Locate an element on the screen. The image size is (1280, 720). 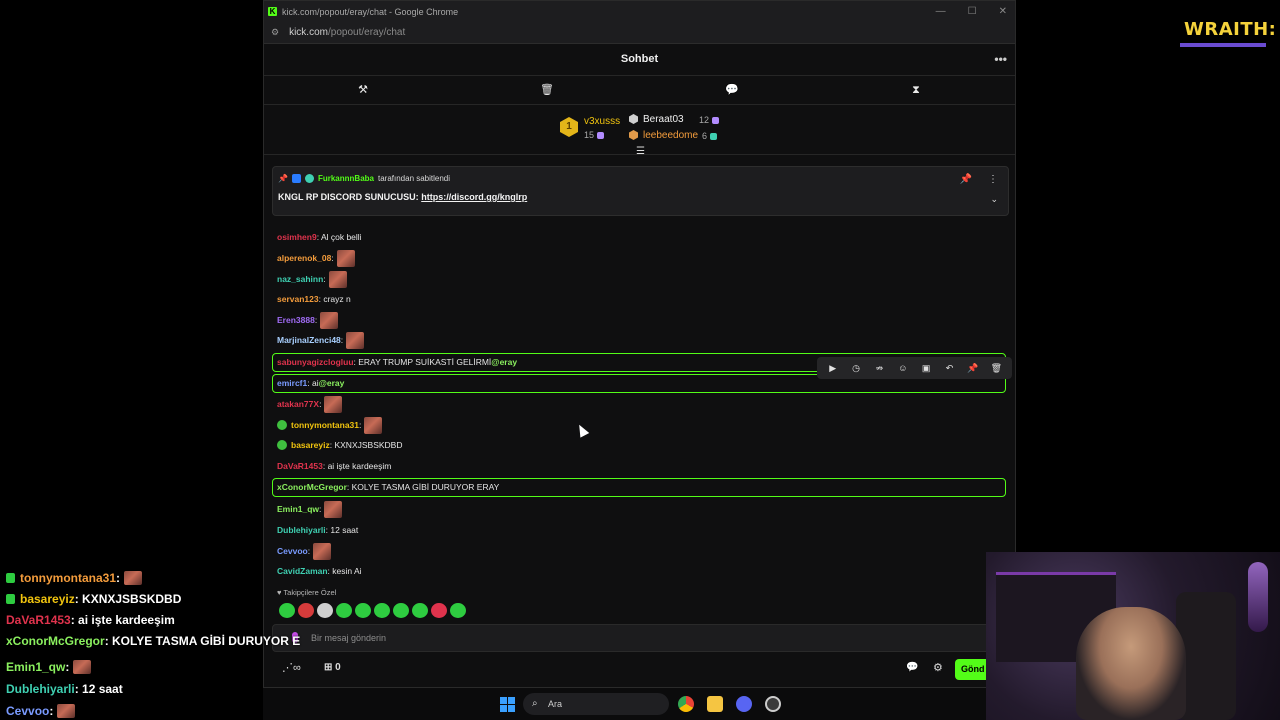
leaderboard-top-name: v3xusss is located at coordinates (602, 121).